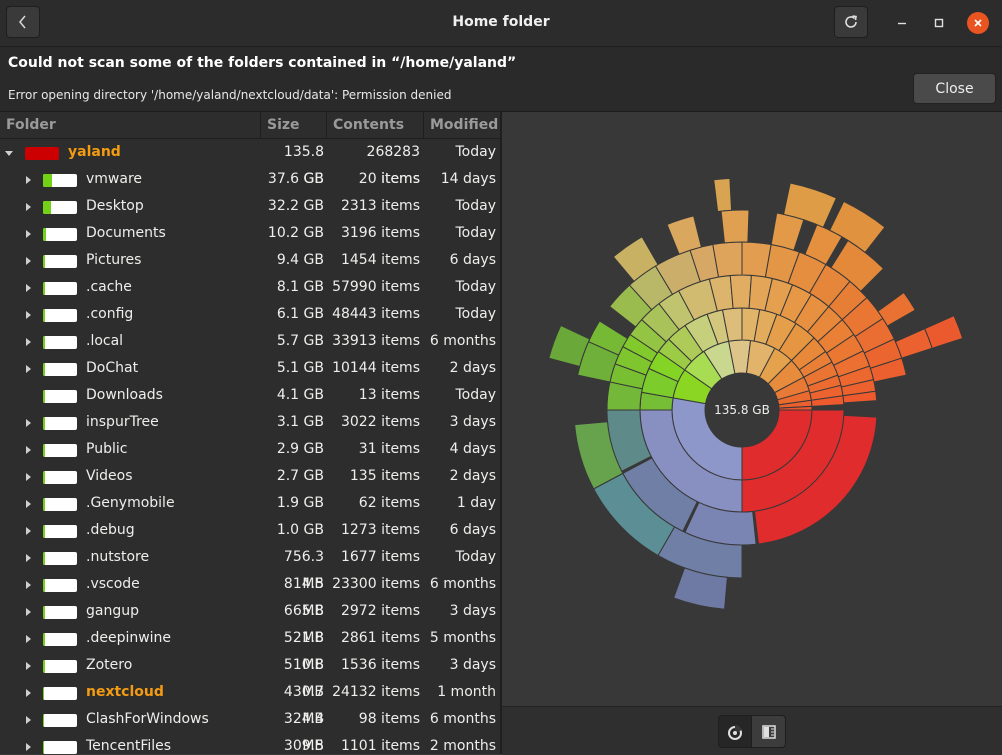 The image size is (1002, 755). What do you see at coordinates (250, 341) in the screenshot?
I see `tree-row: .local 5.7 GB 33913 items 6 months` at bounding box center [250, 341].